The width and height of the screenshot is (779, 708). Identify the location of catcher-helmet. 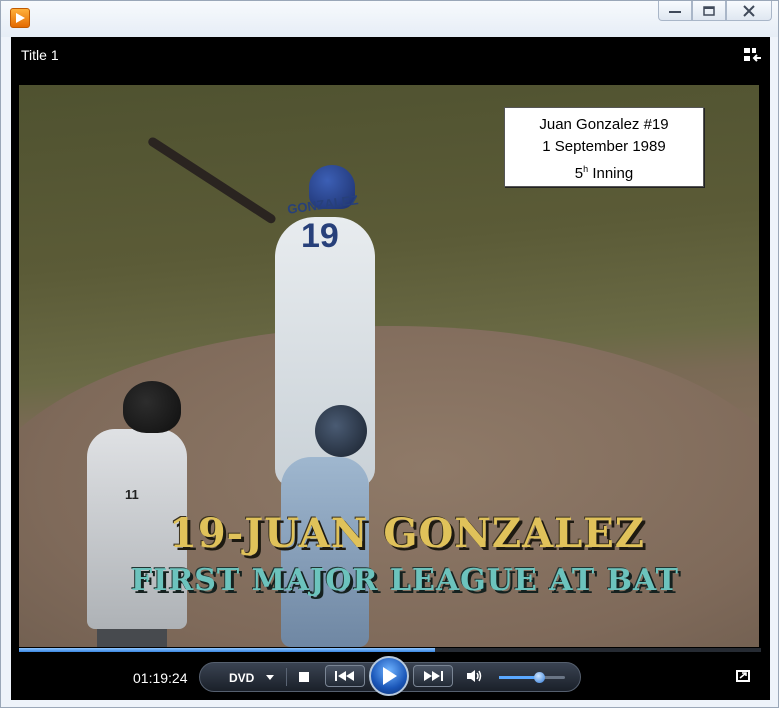
(341, 431).